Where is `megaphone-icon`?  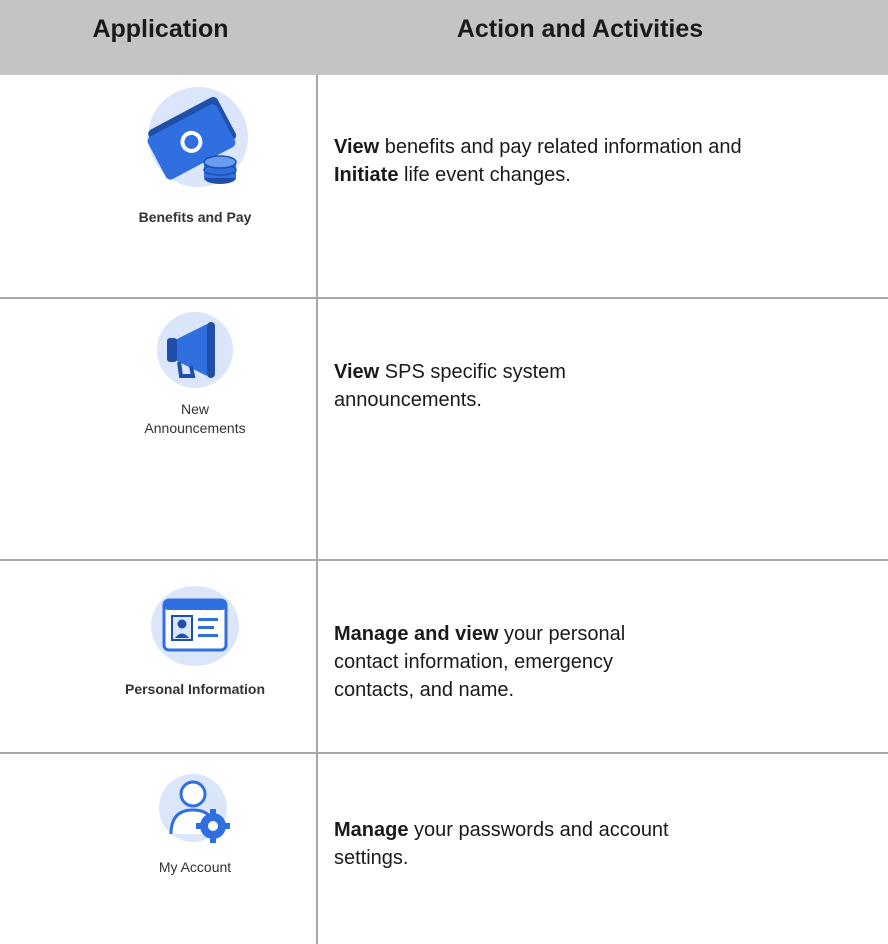 megaphone-icon is located at coordinates (195, 350).